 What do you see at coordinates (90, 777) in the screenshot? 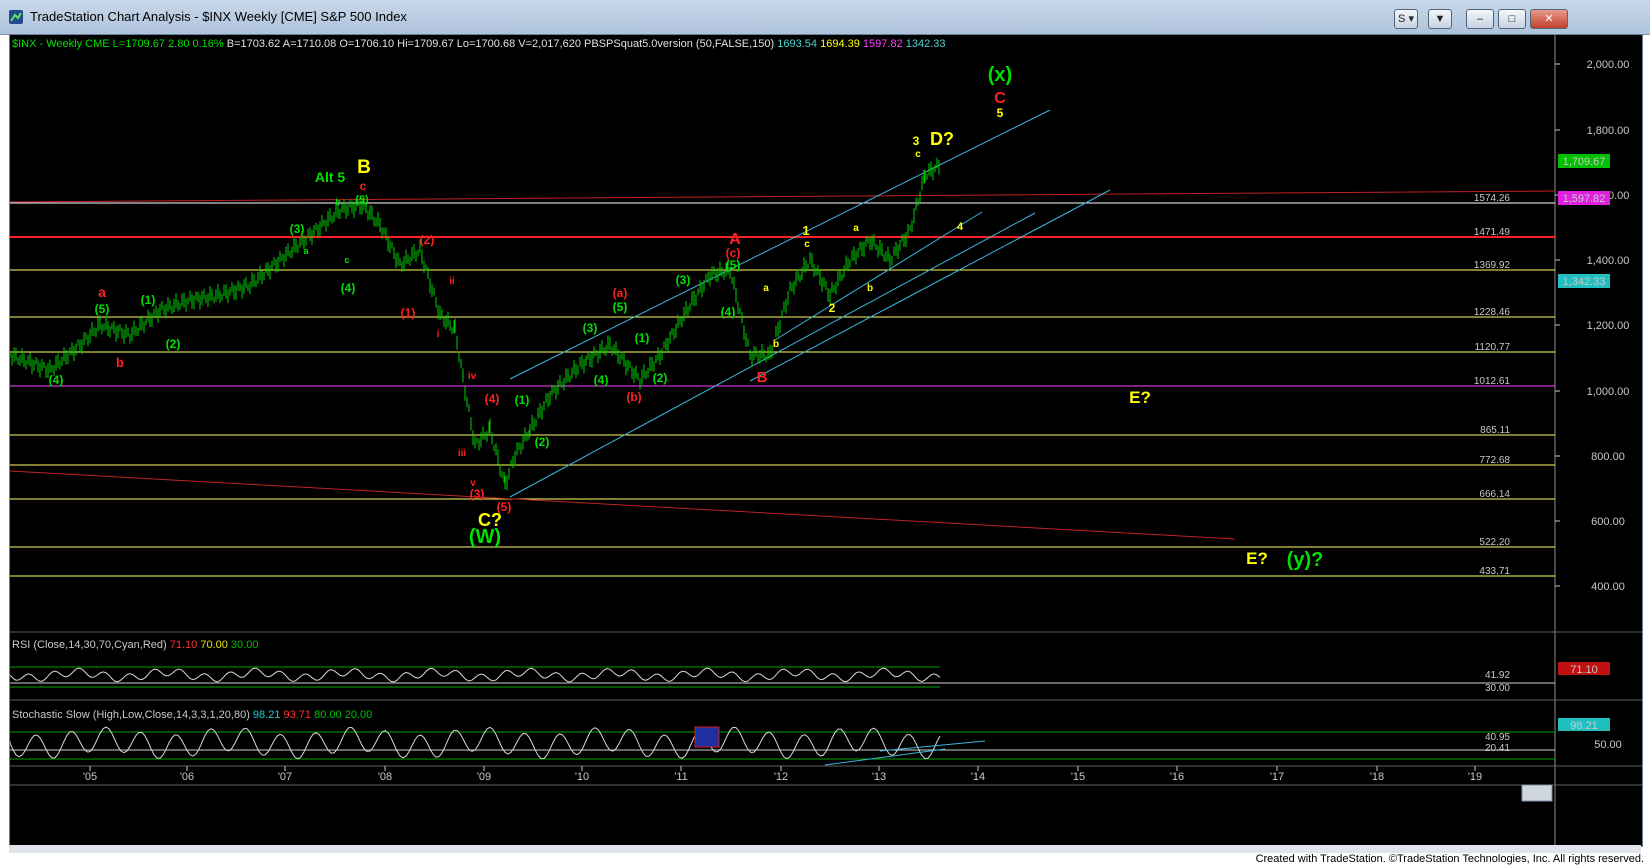
I see `time-tick-label: '05` at bounding box center [90, 777].